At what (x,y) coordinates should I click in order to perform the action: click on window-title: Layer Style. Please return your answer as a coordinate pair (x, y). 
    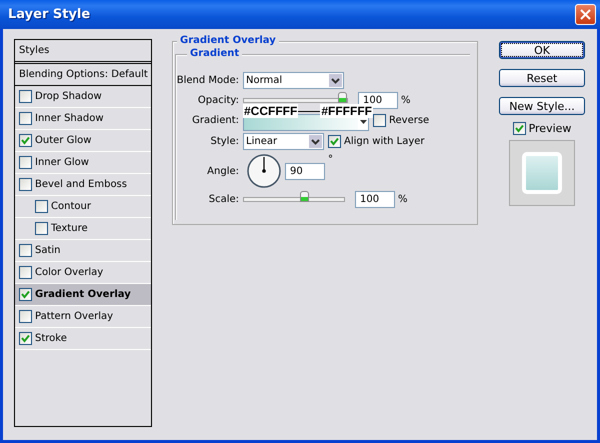
    Looking at the image, I should click on (49, 14).